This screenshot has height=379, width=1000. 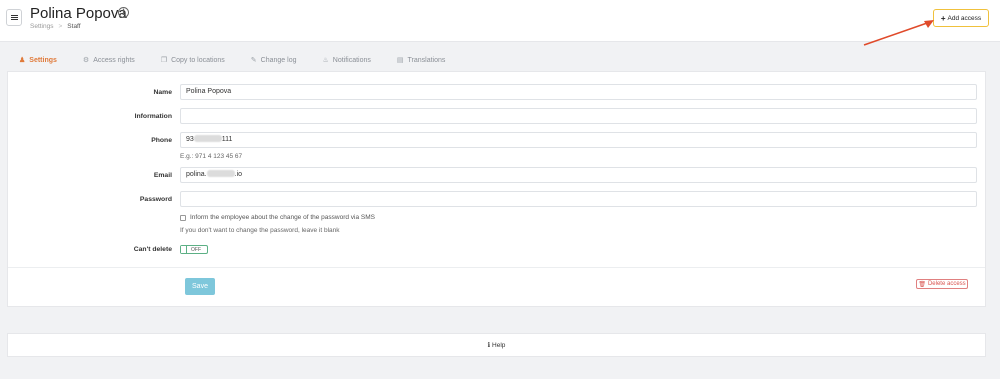 I want to click on tab-settings: ♟ Settings, so click(x=38, y=60).